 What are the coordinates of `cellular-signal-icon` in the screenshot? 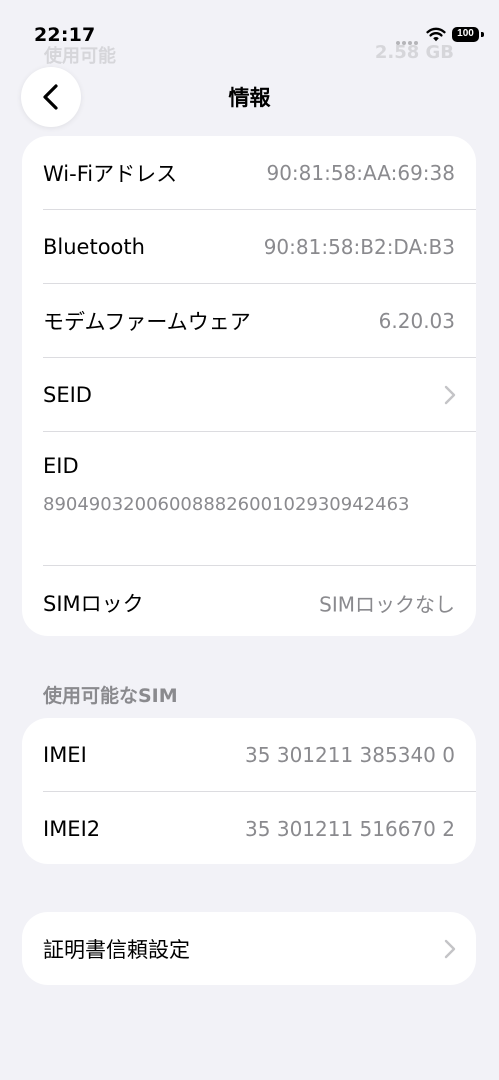 It's located at (409, 37).